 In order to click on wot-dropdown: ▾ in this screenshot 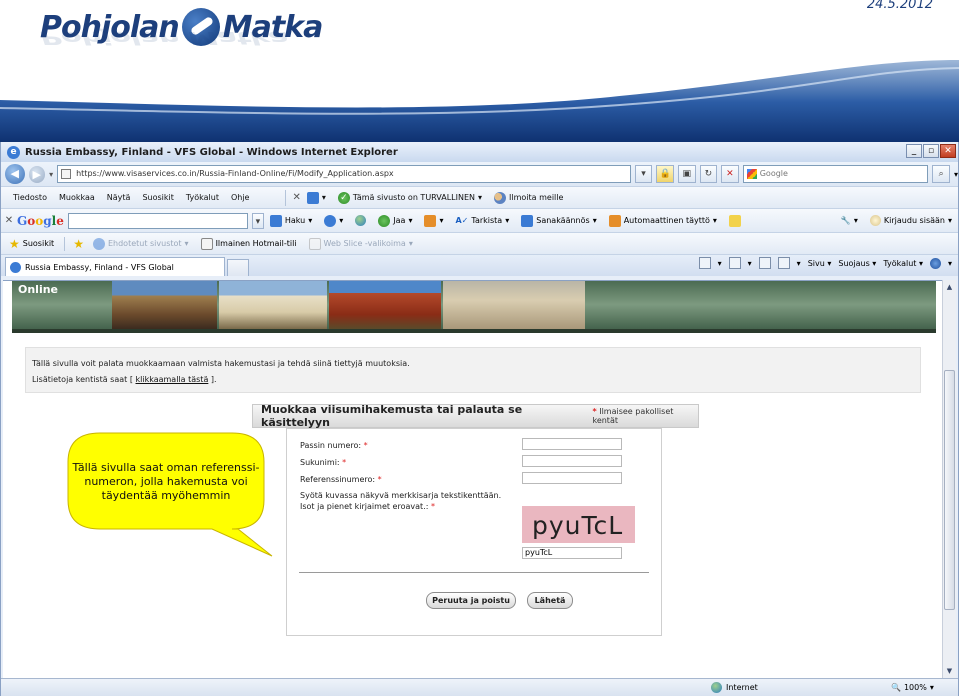, I will do `click(316, 197)`.